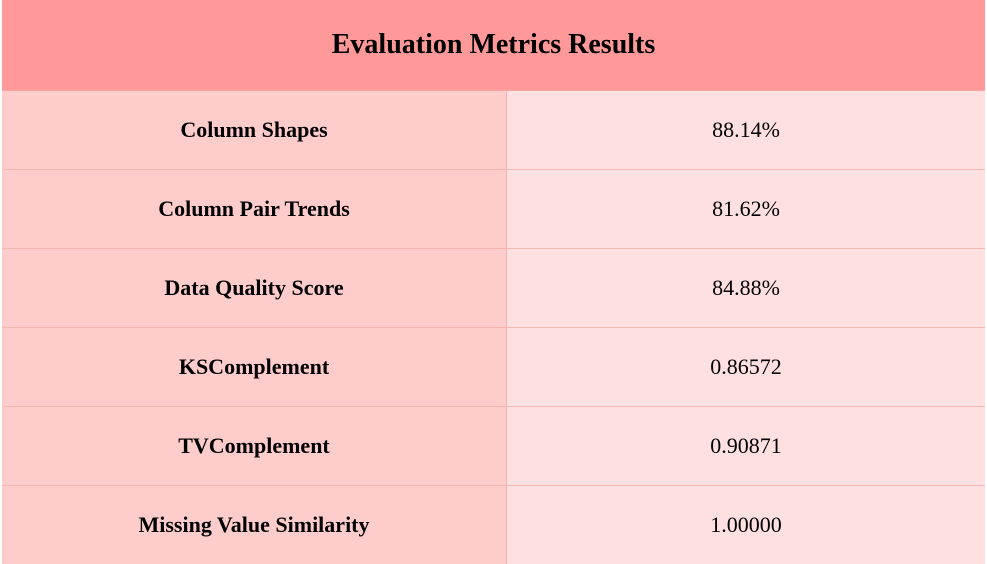  I want to click on table-row: TVComplement 0.90871, so click(493, 446).